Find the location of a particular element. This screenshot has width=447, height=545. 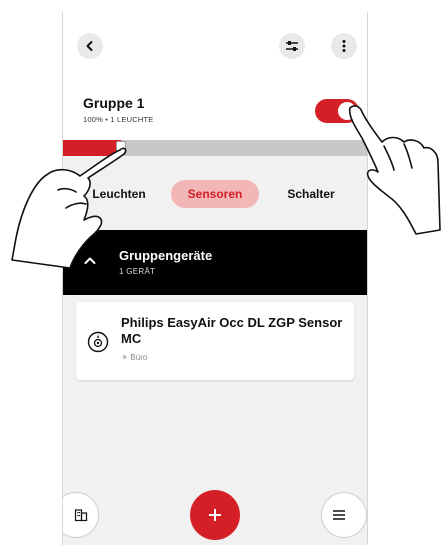

more-button is located at coordinates (344, 46).